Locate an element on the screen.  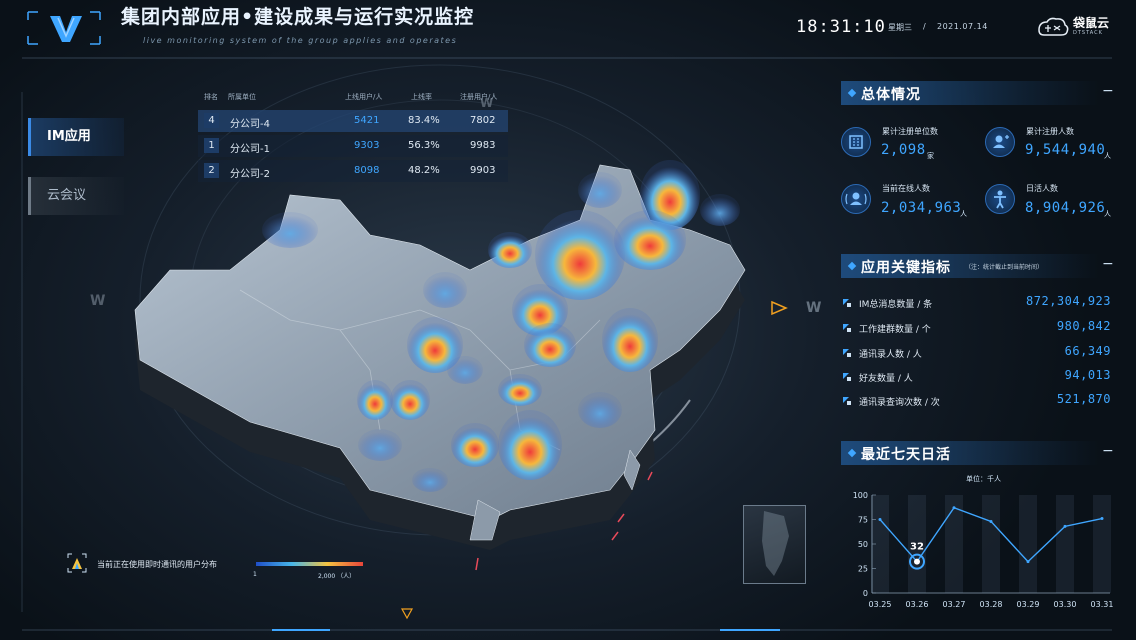
rank-online-users: 8098 is located at coordinates (367, 170).